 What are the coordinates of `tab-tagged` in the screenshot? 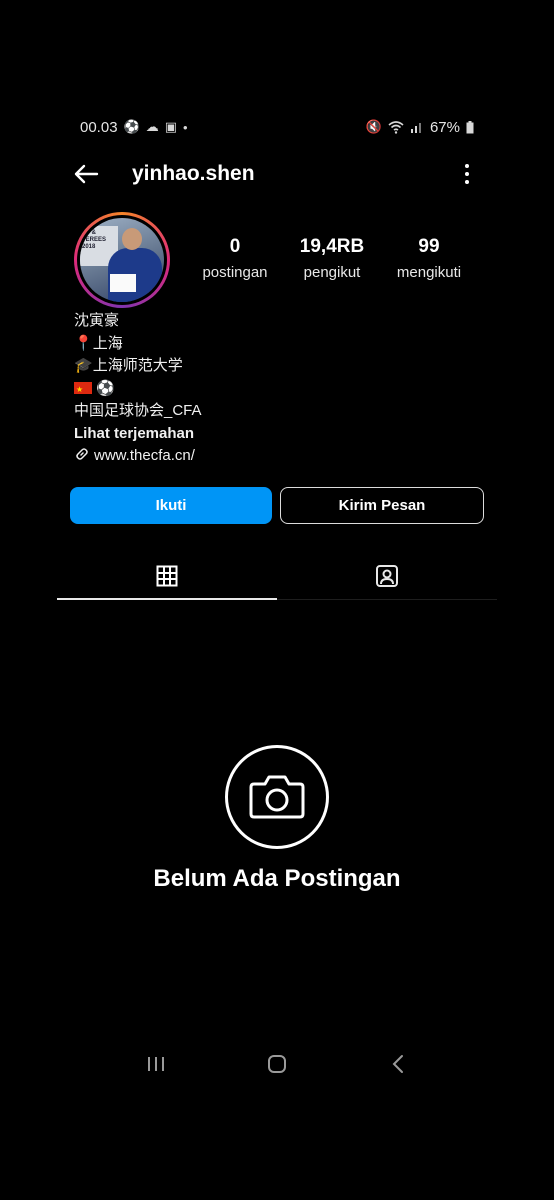 It's located at (387, 575).